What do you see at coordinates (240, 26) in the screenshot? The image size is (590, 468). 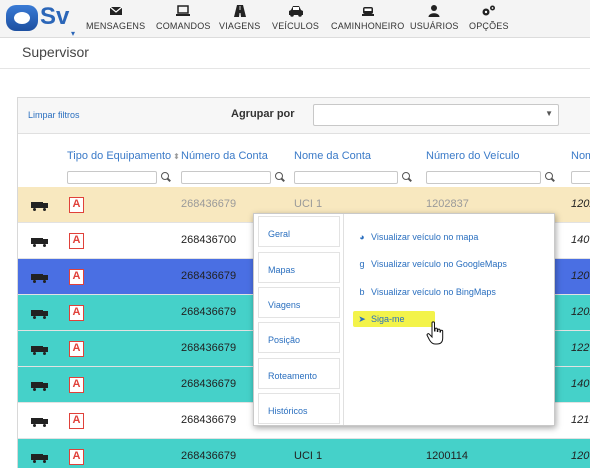 I see `nav-viagens-label: VIAGENS` at bounding box center [240, 26].